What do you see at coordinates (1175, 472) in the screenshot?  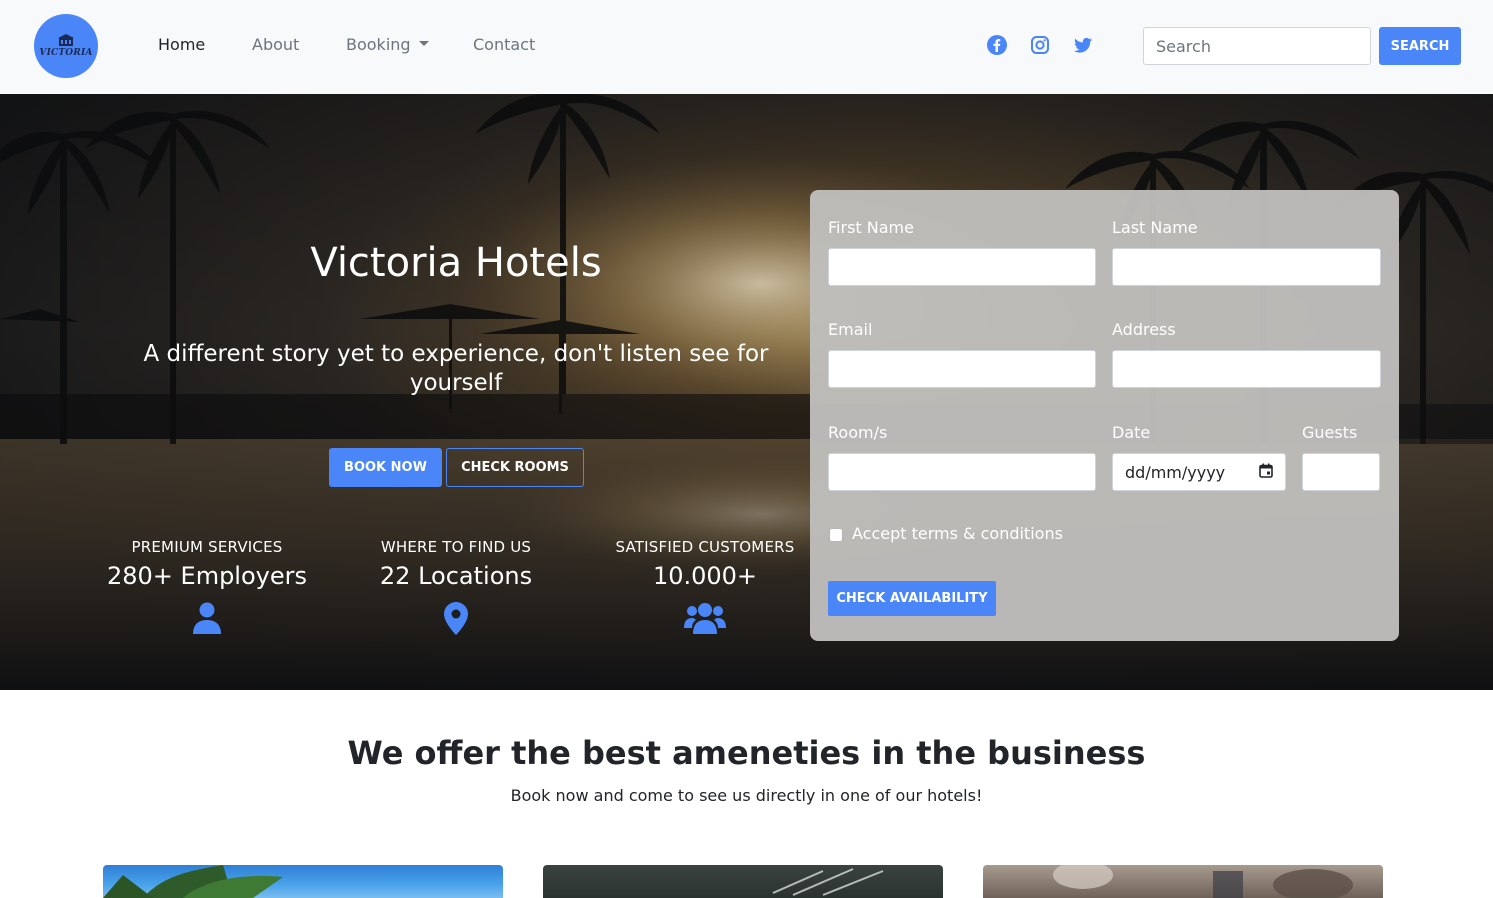 I see `date-placeholder: dd/mm/yyyy` at bounding box center [1175, 472].